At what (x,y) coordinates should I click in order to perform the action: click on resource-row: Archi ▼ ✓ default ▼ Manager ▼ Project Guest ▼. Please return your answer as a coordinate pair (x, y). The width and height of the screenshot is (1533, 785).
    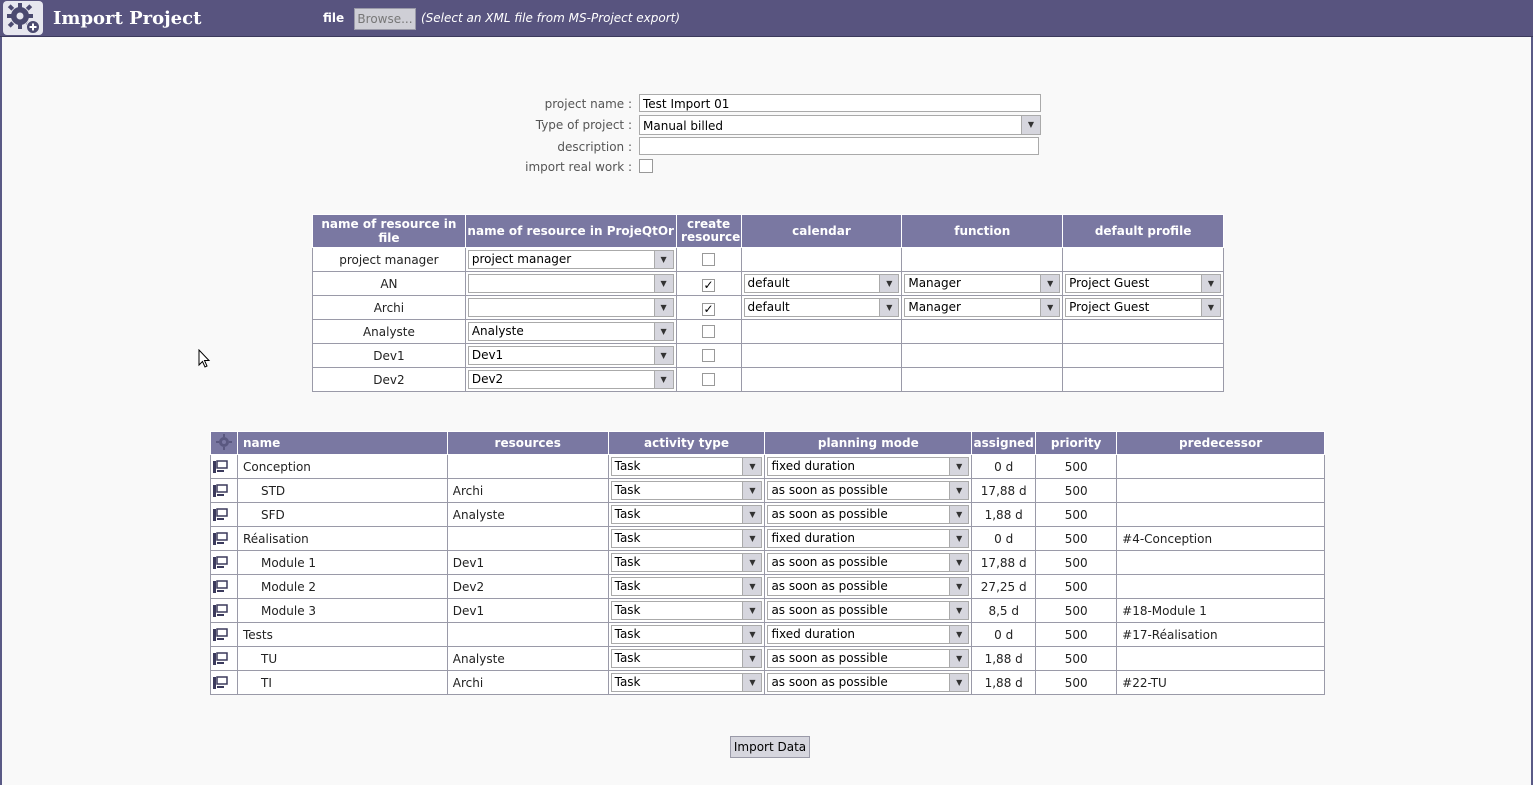
    Looking at the image, I should click on (768, 307).